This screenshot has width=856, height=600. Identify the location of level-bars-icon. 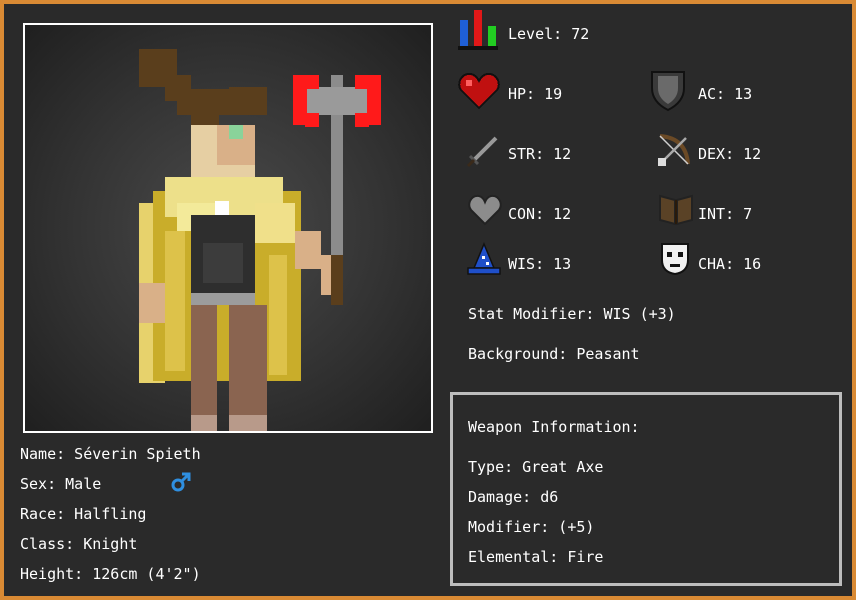
(478, 30).